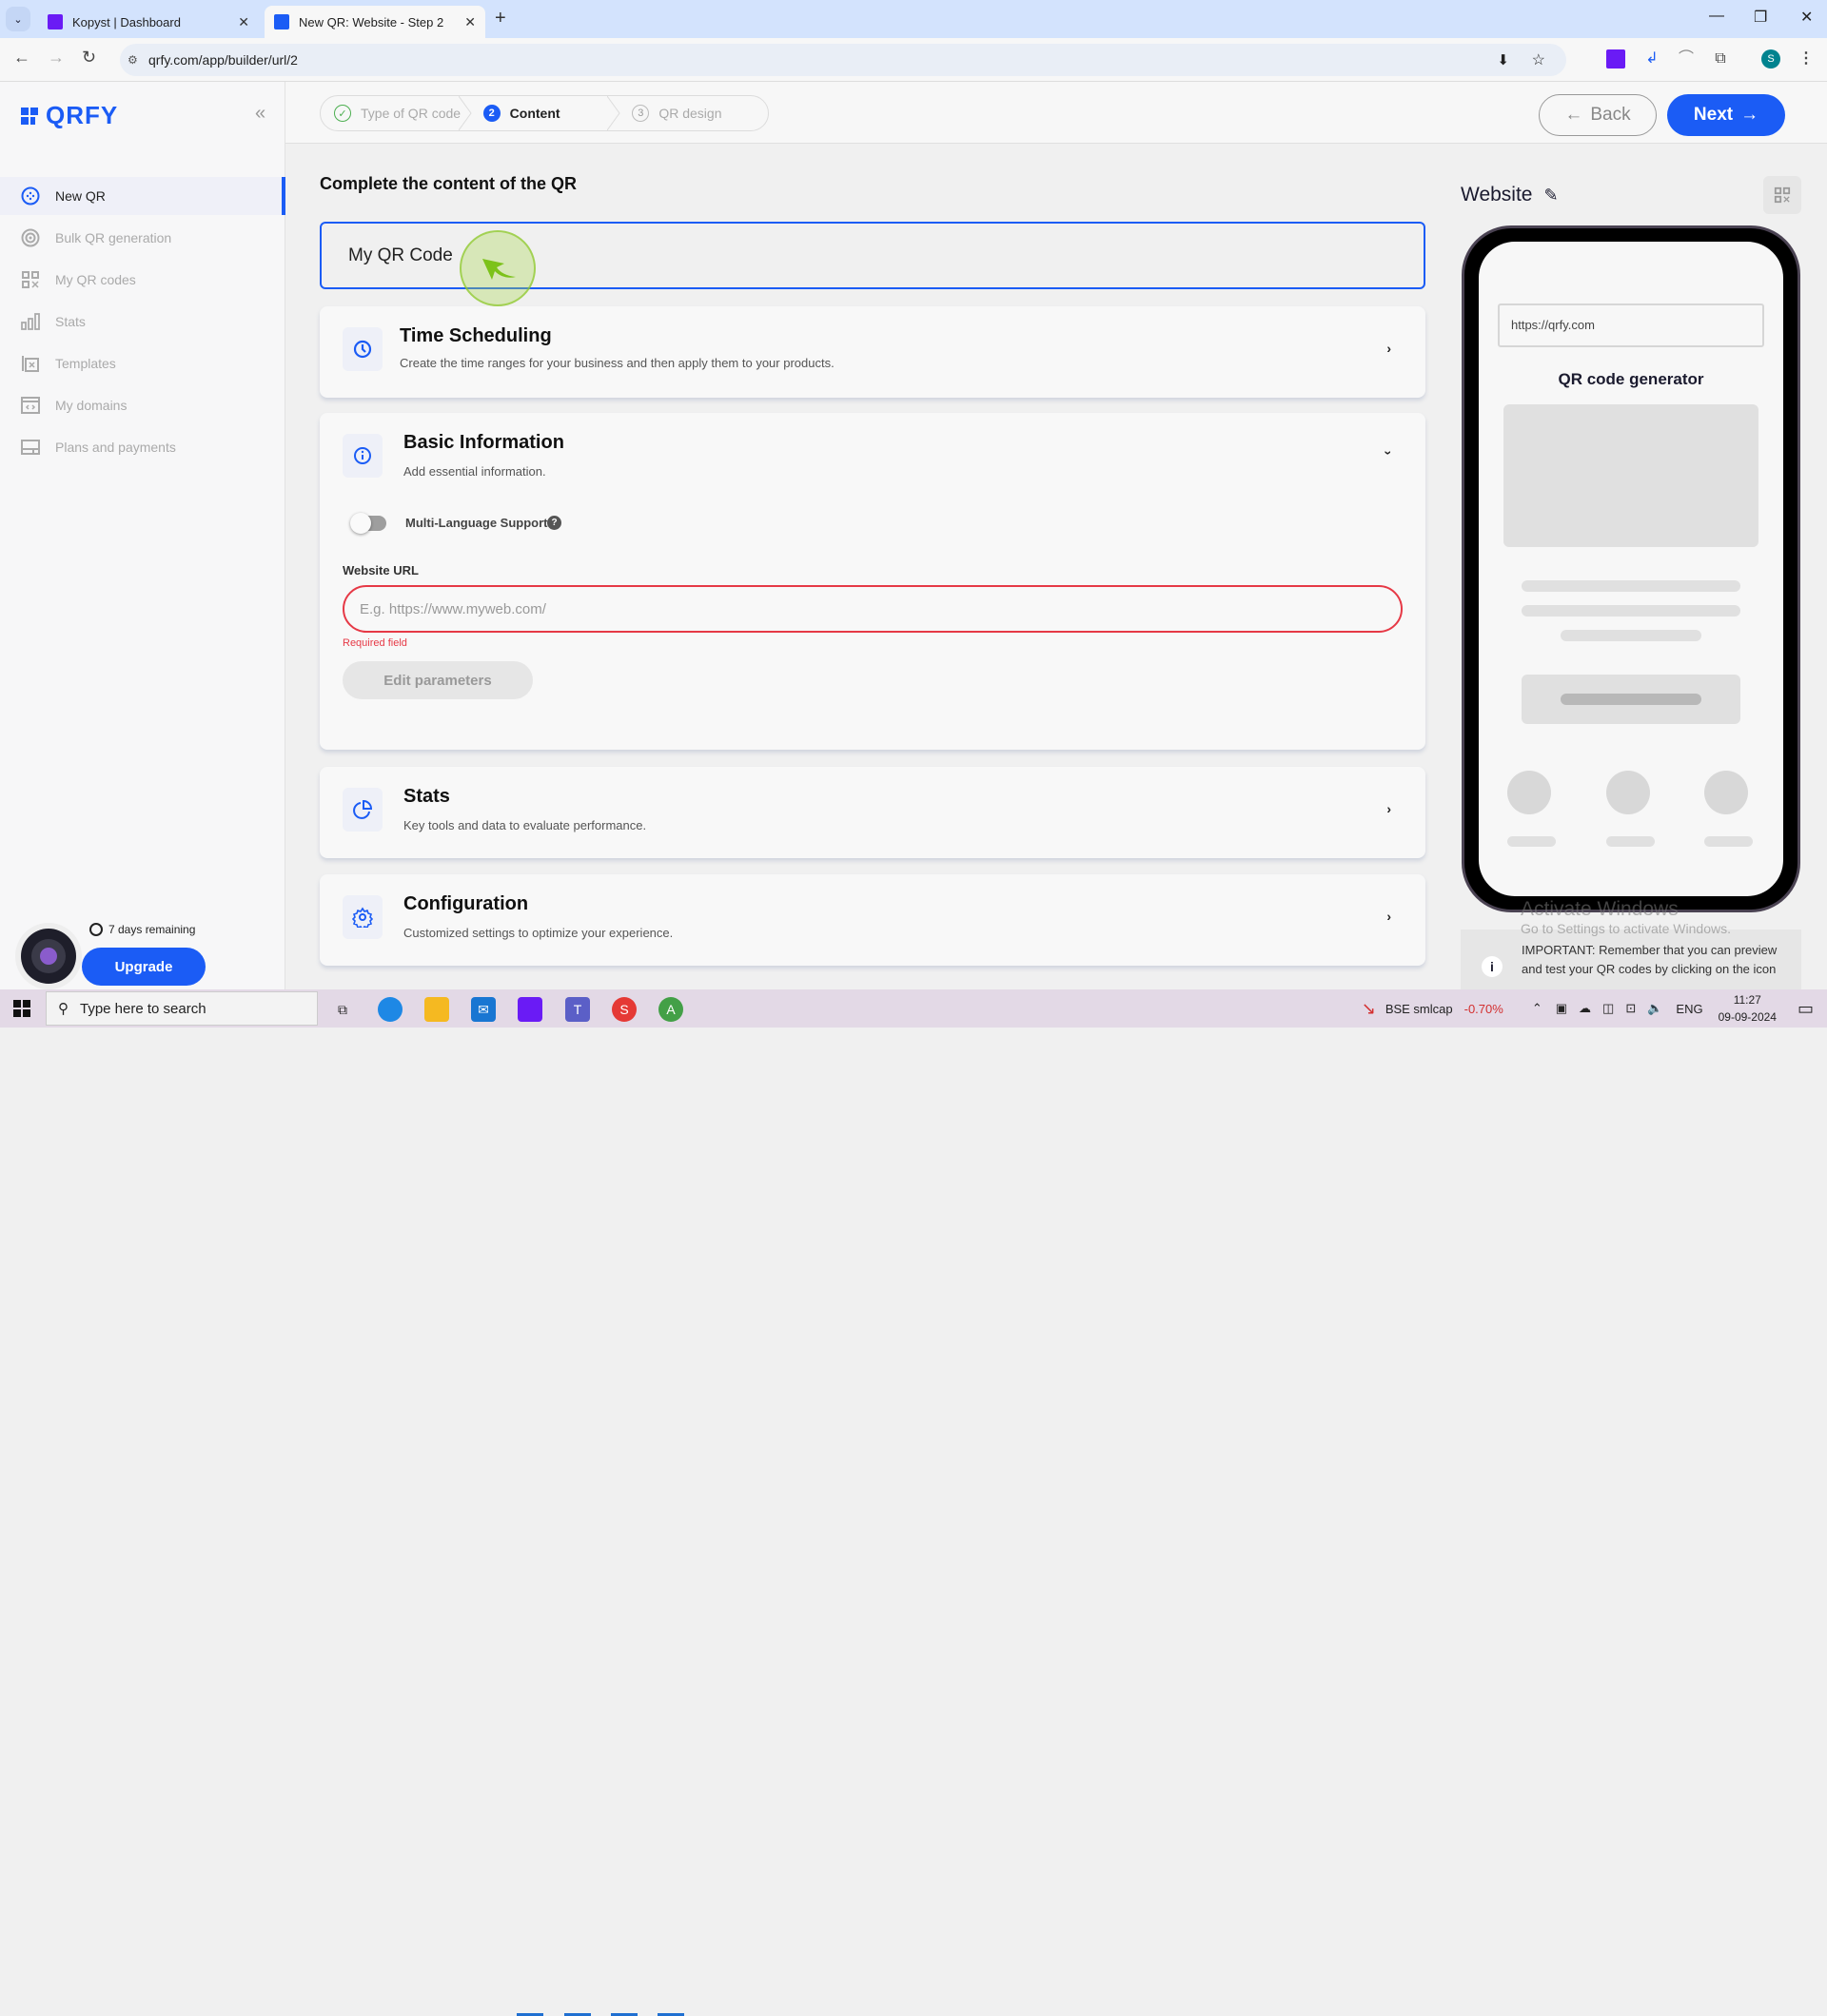 This screenshot has width=1827, height=2016. Describe the element at coordinates (57, 58) in the screenshot. I see `forward-nav-icon: →` at that location.